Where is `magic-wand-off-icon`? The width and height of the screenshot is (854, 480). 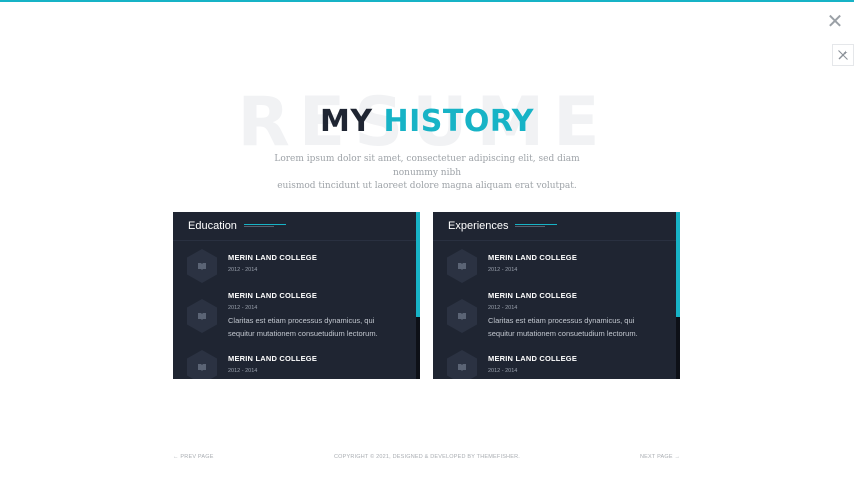
magic-wand-off-icon is located at coordinates (843, 55).